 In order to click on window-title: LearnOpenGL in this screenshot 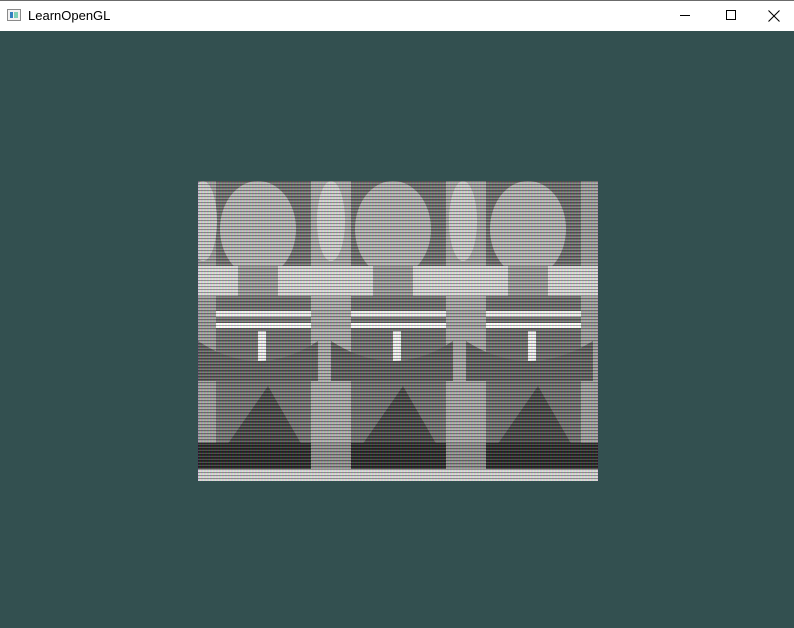, I will do `click(69, 15)`.